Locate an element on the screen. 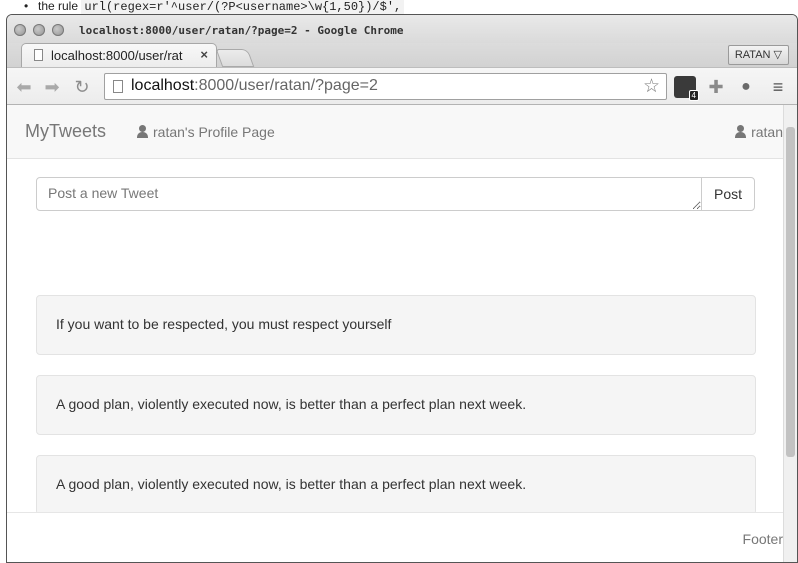 Image resolution: width=798 pixels, height=563 pixels. window-minimize-button is located at coordinates (39, 30).